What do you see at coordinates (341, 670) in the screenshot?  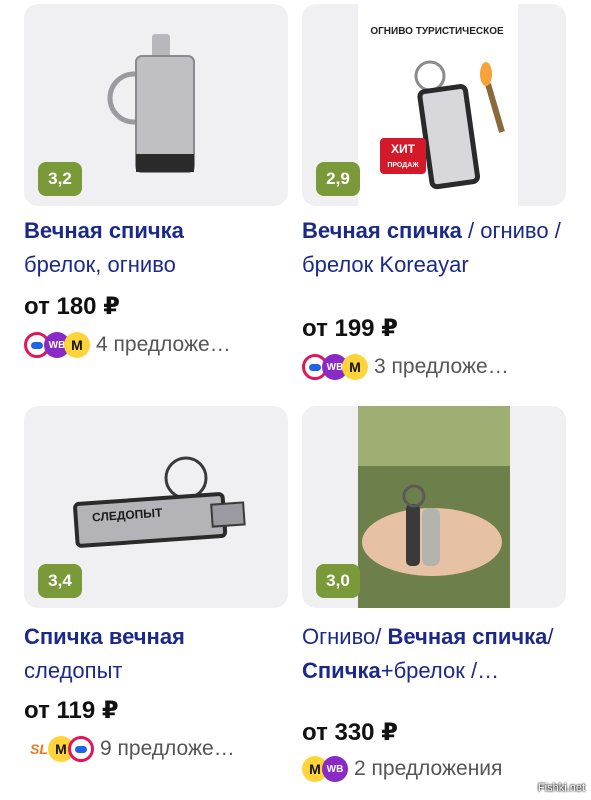 I see `title-bold-2: Спичка` at bounding box center [341, 670].